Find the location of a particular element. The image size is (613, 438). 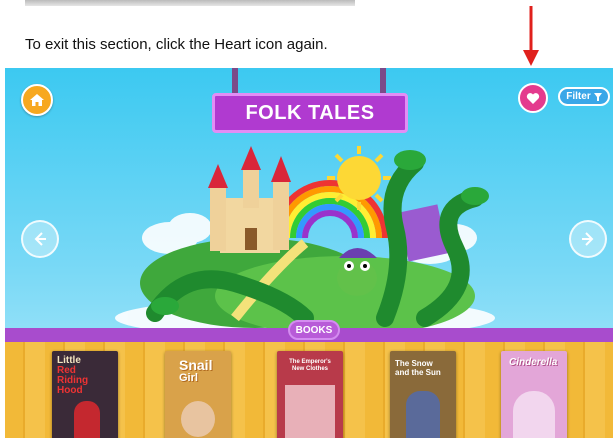

filter-button: Filter is located at coordinates (584, 96).